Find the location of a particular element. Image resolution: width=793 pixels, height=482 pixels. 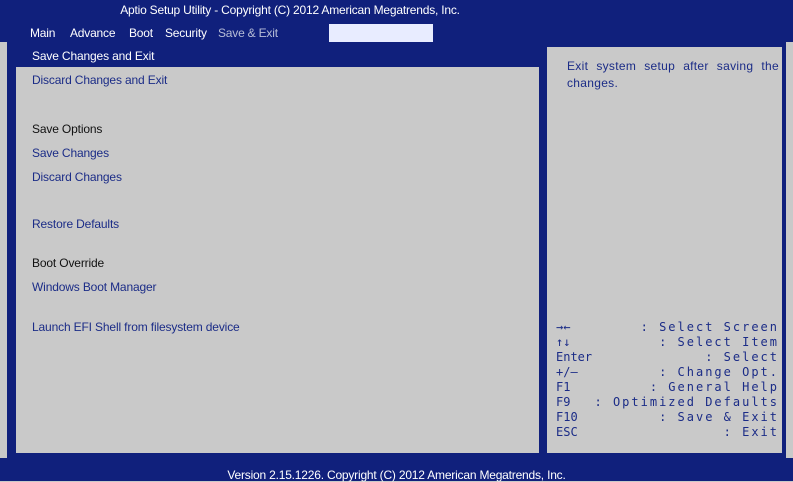

menu-item-discard-changes-and-exit: Discard Changes and Exit is located at coordinates (99, 80).